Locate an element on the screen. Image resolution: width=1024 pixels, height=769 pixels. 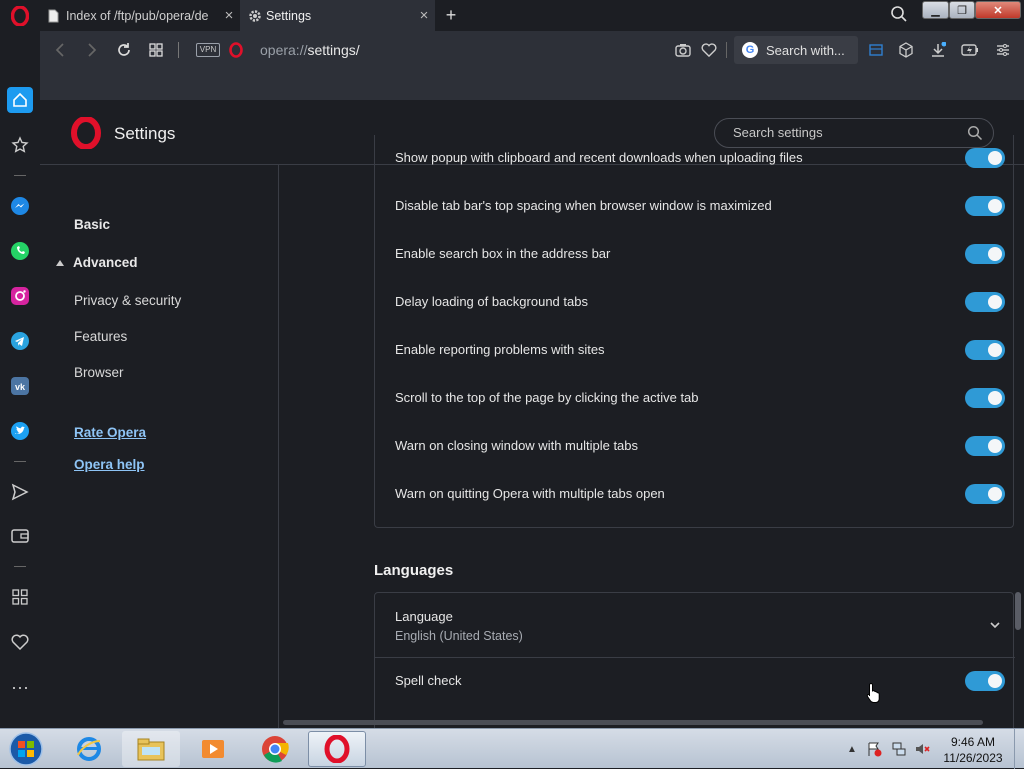
send-icon is located at coordinates (20, 492).